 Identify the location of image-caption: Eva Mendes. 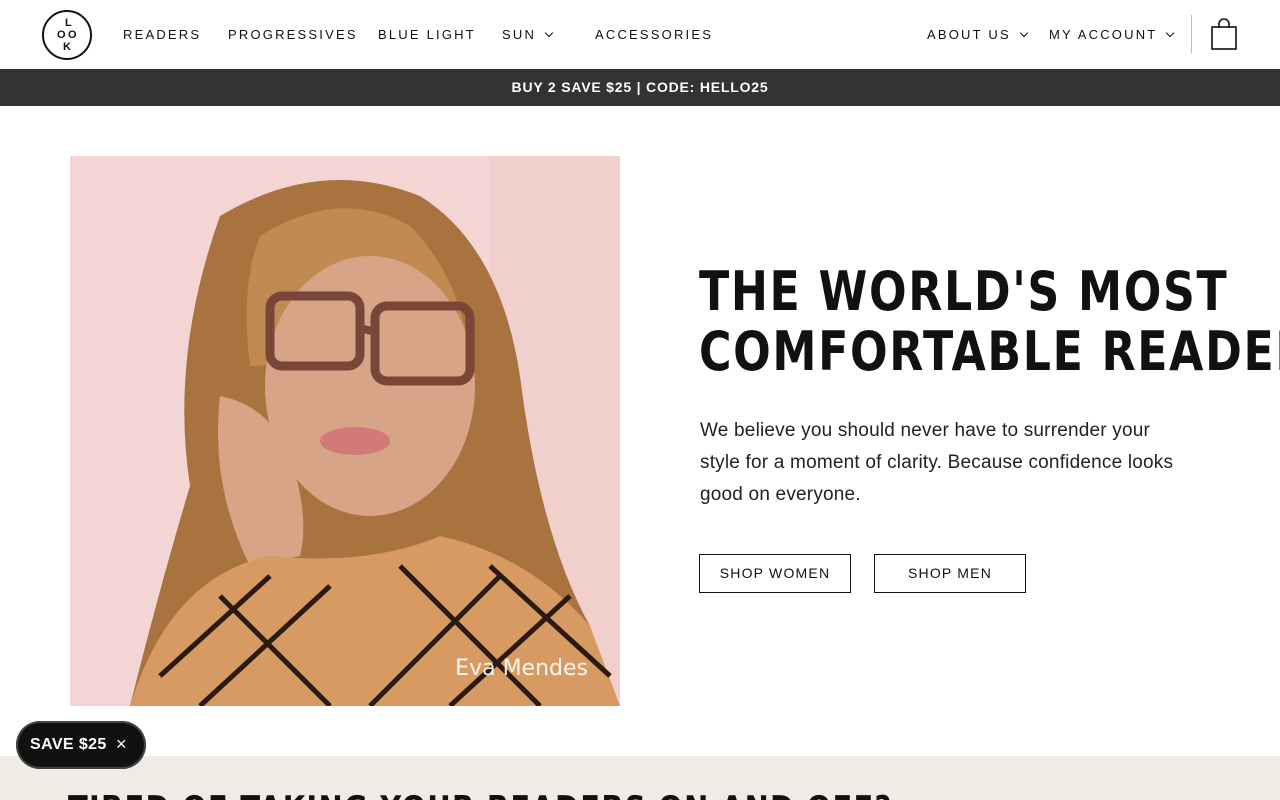
(521, 668).